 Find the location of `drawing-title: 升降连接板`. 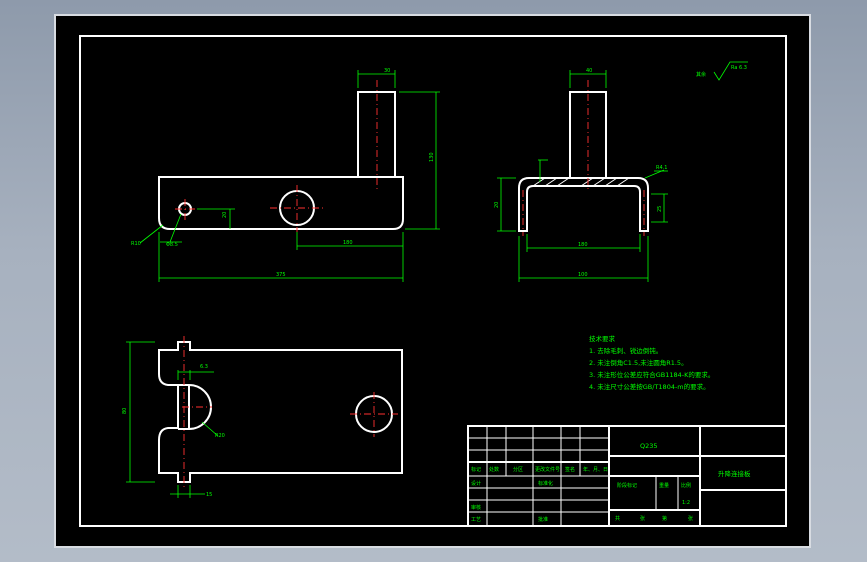

drawing-title: 升降连接板 is located at coordinates (734, 473).